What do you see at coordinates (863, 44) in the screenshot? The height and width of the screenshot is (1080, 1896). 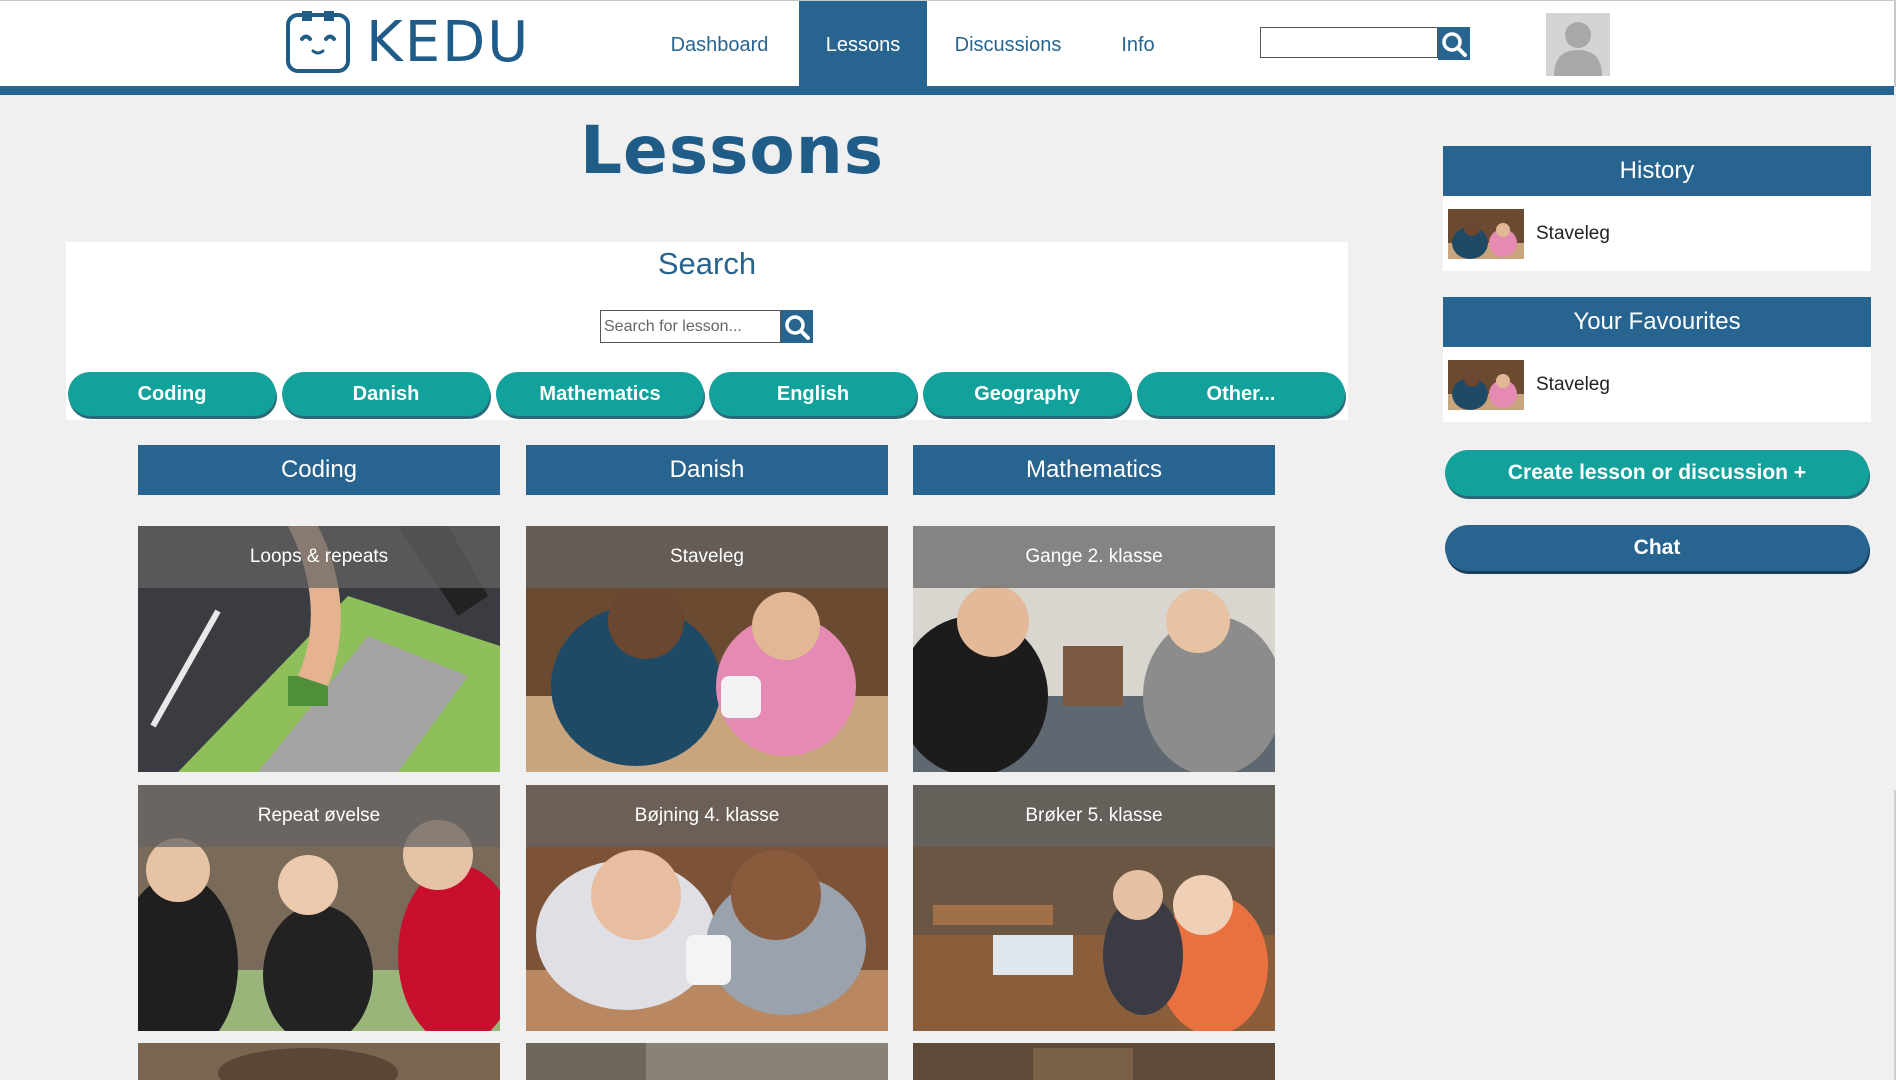 I see `nav-lessons: Lessons` at bounding box center [863, 44].